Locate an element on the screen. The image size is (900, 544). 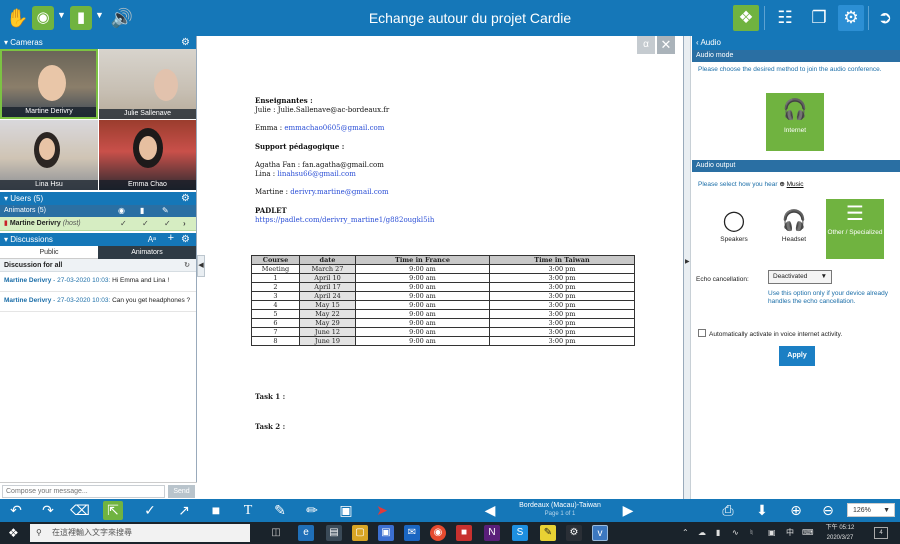
taskbar-search: ⚲ 在這裡輸入文字來搜尋 is located at coordinates (140, 533).